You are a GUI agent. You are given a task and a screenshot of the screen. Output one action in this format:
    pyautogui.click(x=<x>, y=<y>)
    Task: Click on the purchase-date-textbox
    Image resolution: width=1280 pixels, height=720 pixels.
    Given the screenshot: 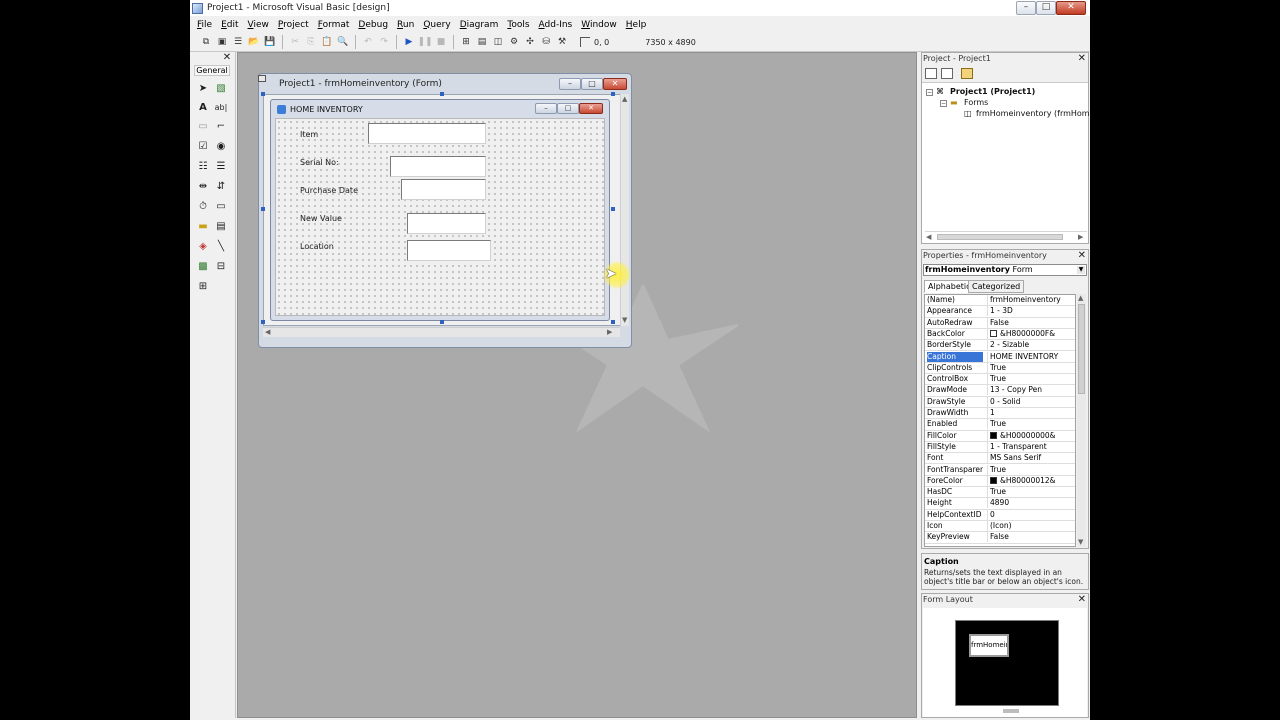 What is the action you would take?
    pyautogui.click(x=443, y=189)
    